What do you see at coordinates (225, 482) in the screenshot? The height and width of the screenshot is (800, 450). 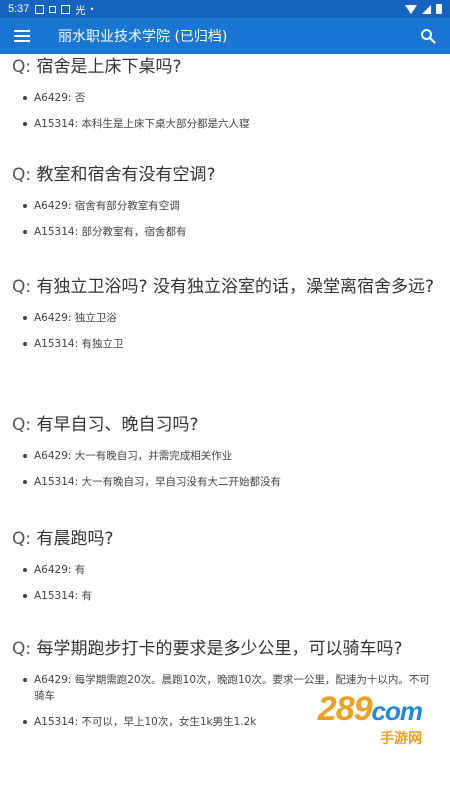 I see `answer-item: A15314: 大一有晚自习，早自习没有大二开始都没有` at bounding box center [225, 482].